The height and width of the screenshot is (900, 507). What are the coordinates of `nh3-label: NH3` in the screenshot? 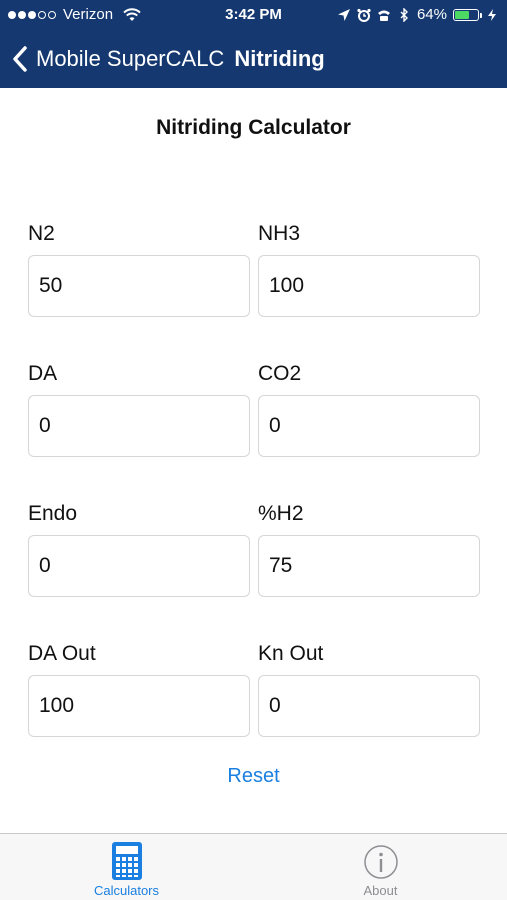 It's located at (279, 233).